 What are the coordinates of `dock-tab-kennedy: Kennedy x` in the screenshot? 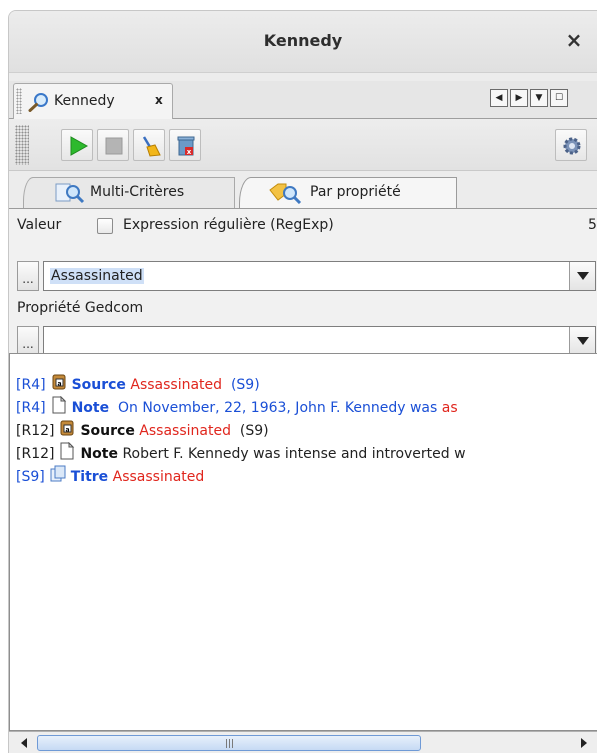 It's located at (93, 101).